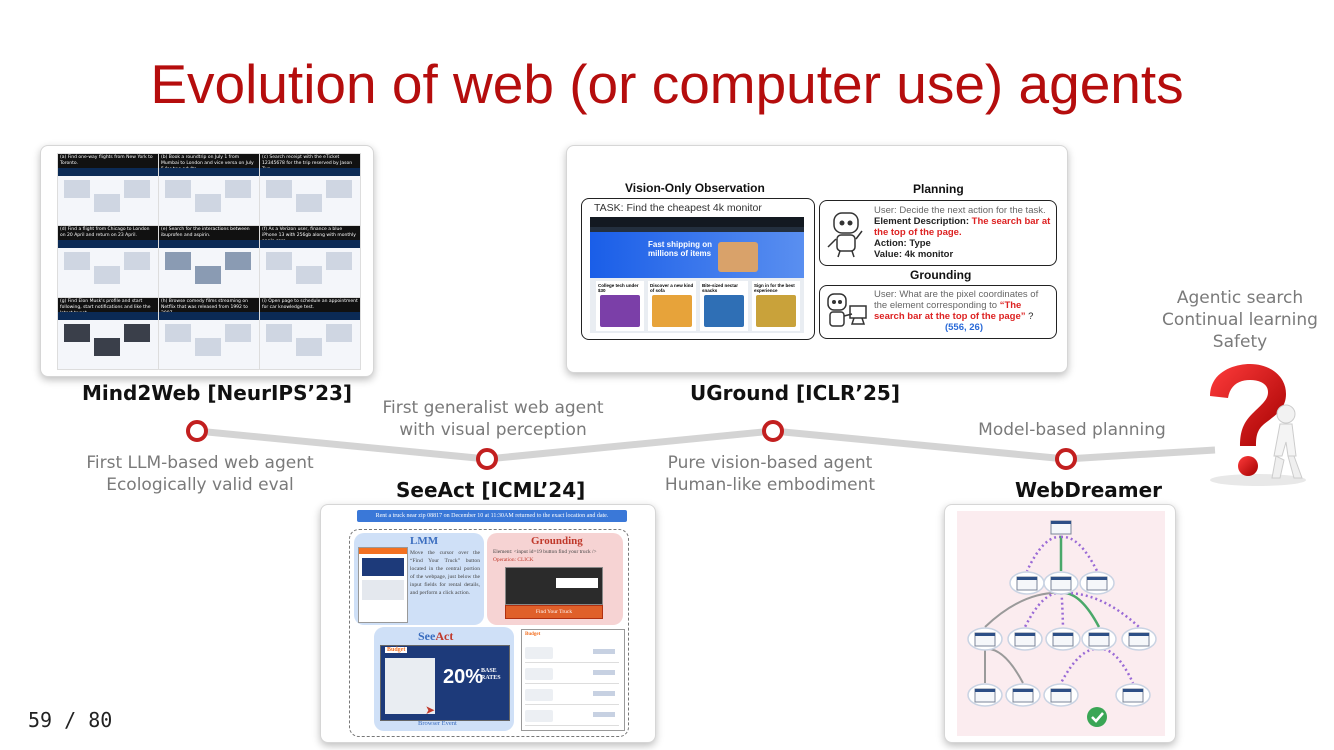 The image size is (1334, 750). I want to click on planning-title: Planning, so click(938, 189).